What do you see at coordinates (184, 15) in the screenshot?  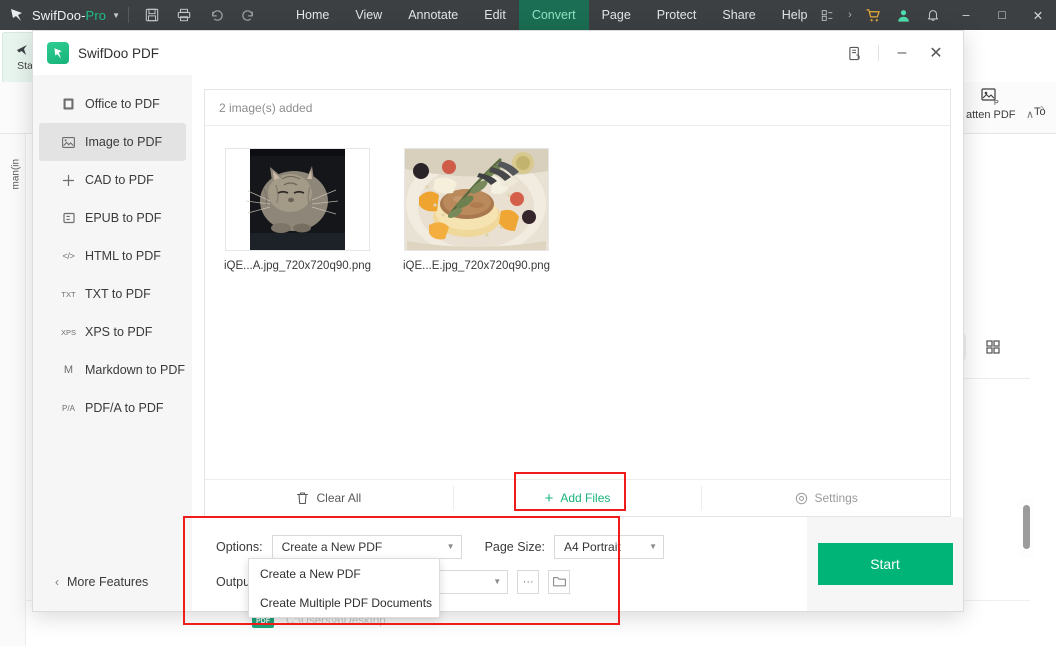 I see `print-icon` at bounding box center [184, 15].